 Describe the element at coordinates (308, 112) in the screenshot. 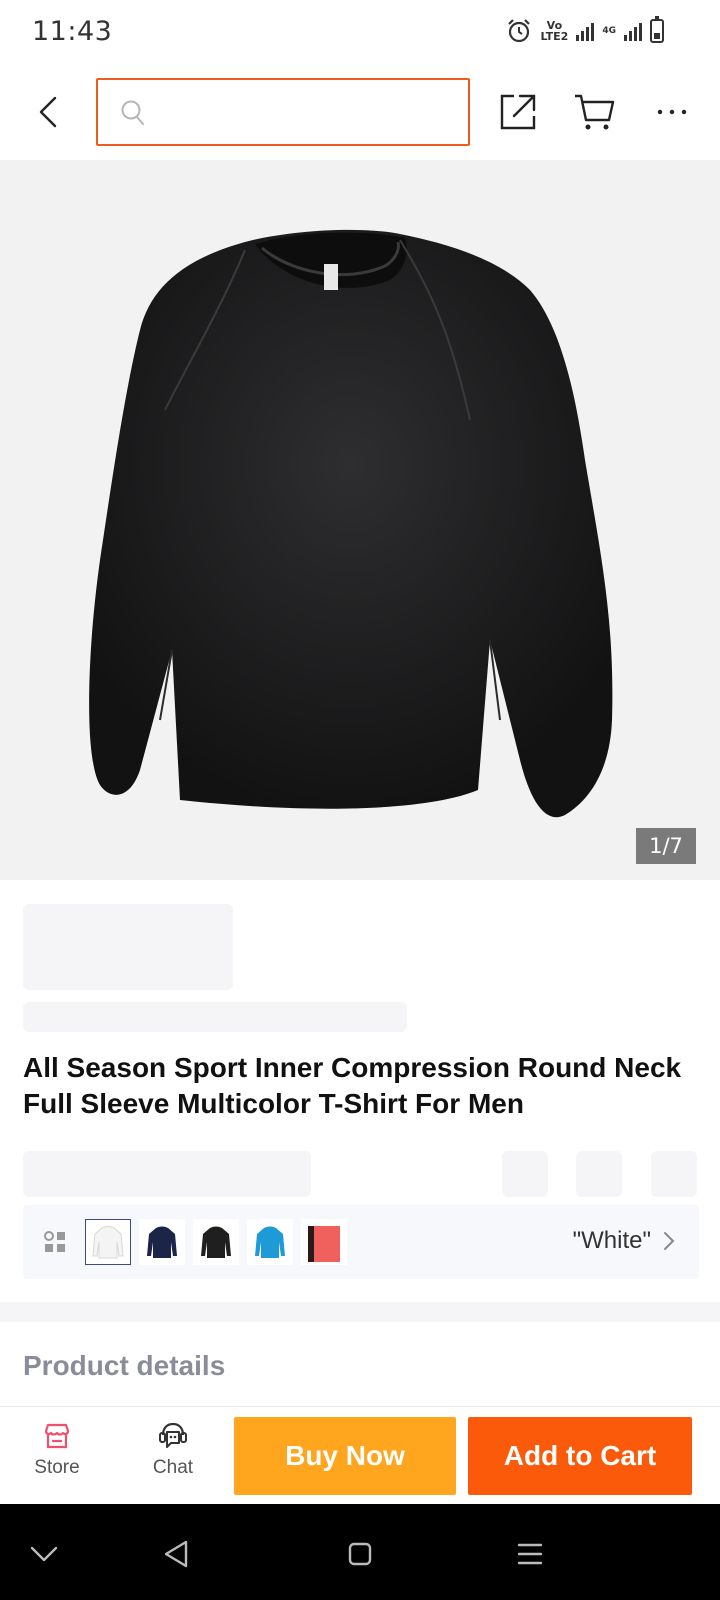

I see `search-input` at that location.